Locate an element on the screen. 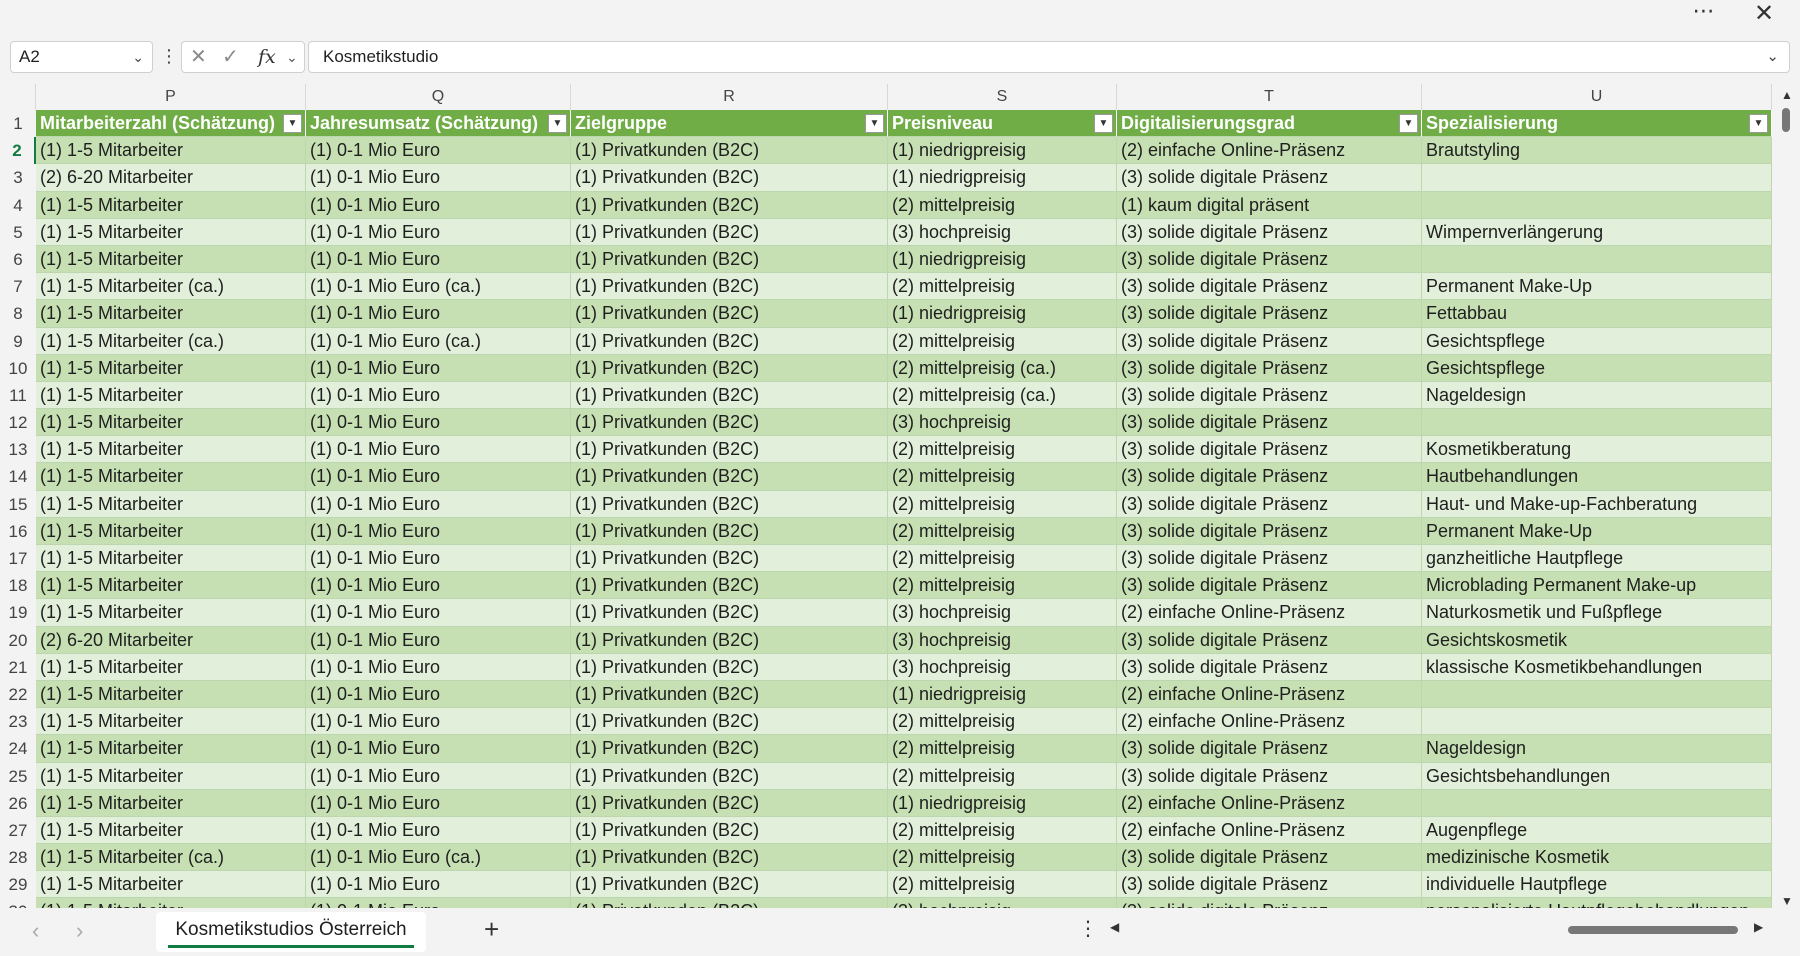 The height and width of the screenshot is (956, 1800). table-cell: (1) 0-1 Mio Euro (ca.) is located at coordinates (438, 858).